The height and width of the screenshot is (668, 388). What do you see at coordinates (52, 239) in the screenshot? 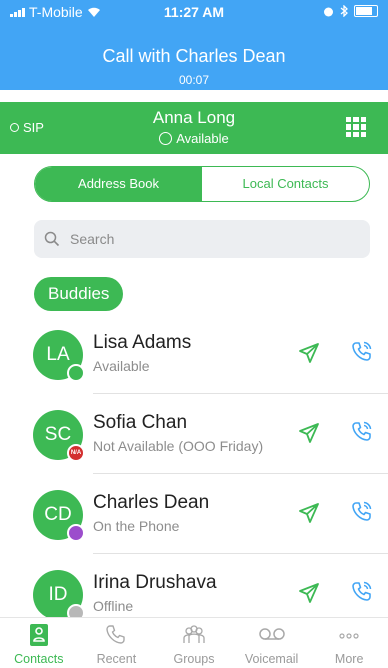
I see `search-icon` at bounding box center [52, 239].